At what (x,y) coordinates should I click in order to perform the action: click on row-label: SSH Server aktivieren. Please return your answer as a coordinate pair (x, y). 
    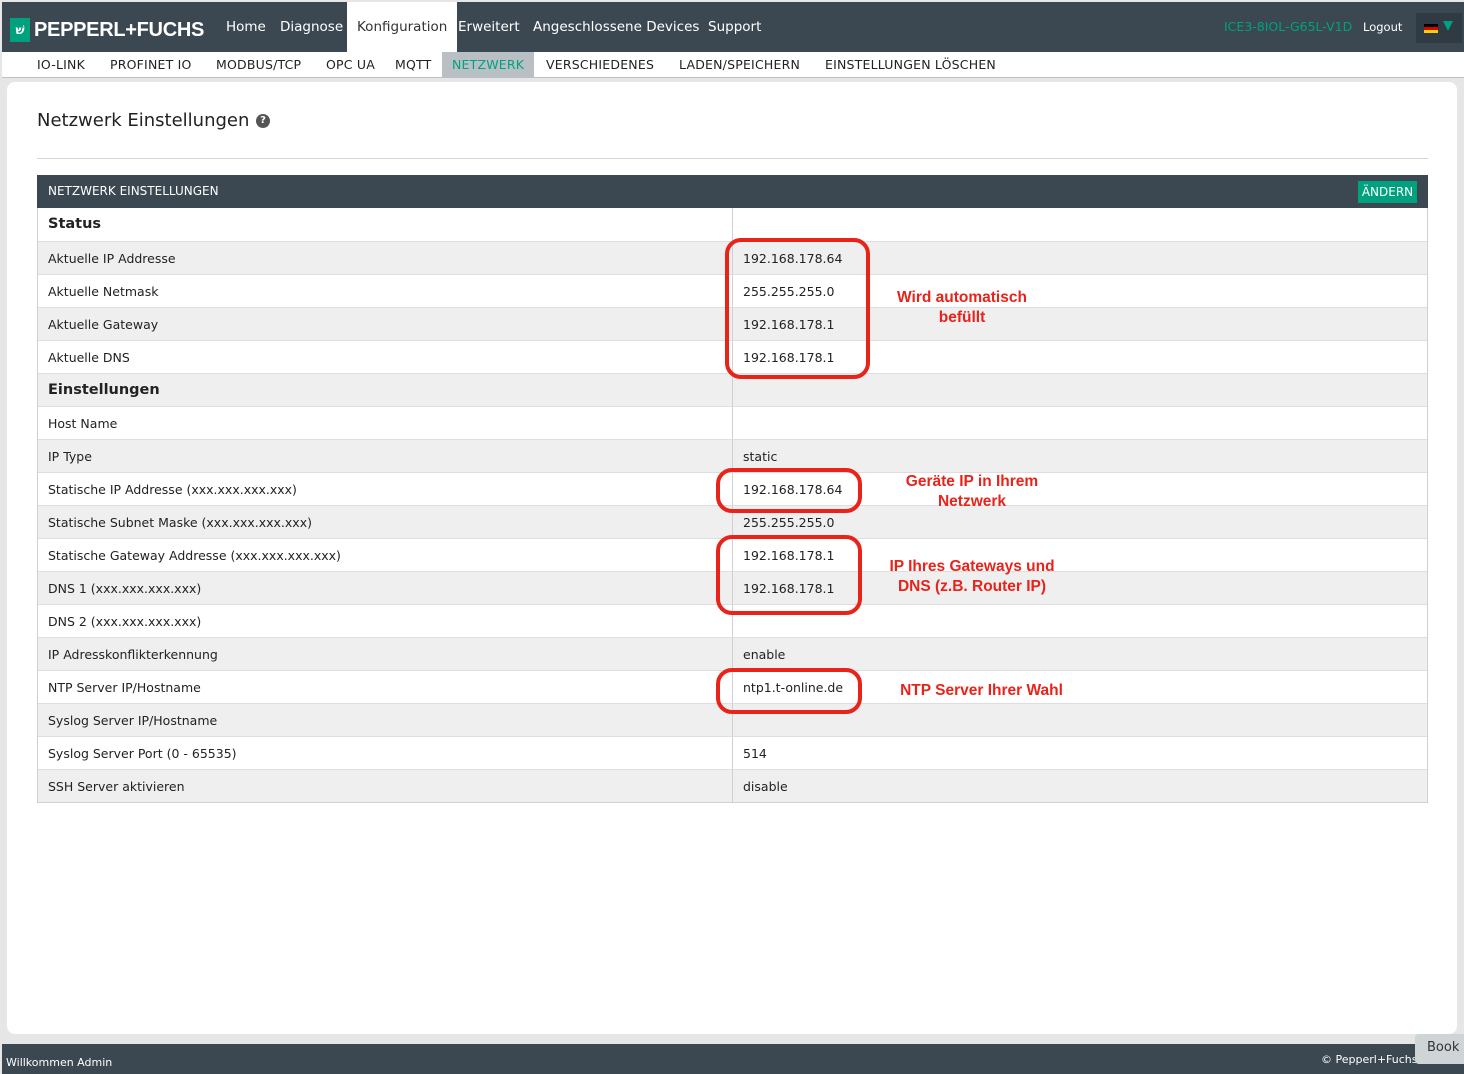
    Looking at the image, I should click on (116, 786).